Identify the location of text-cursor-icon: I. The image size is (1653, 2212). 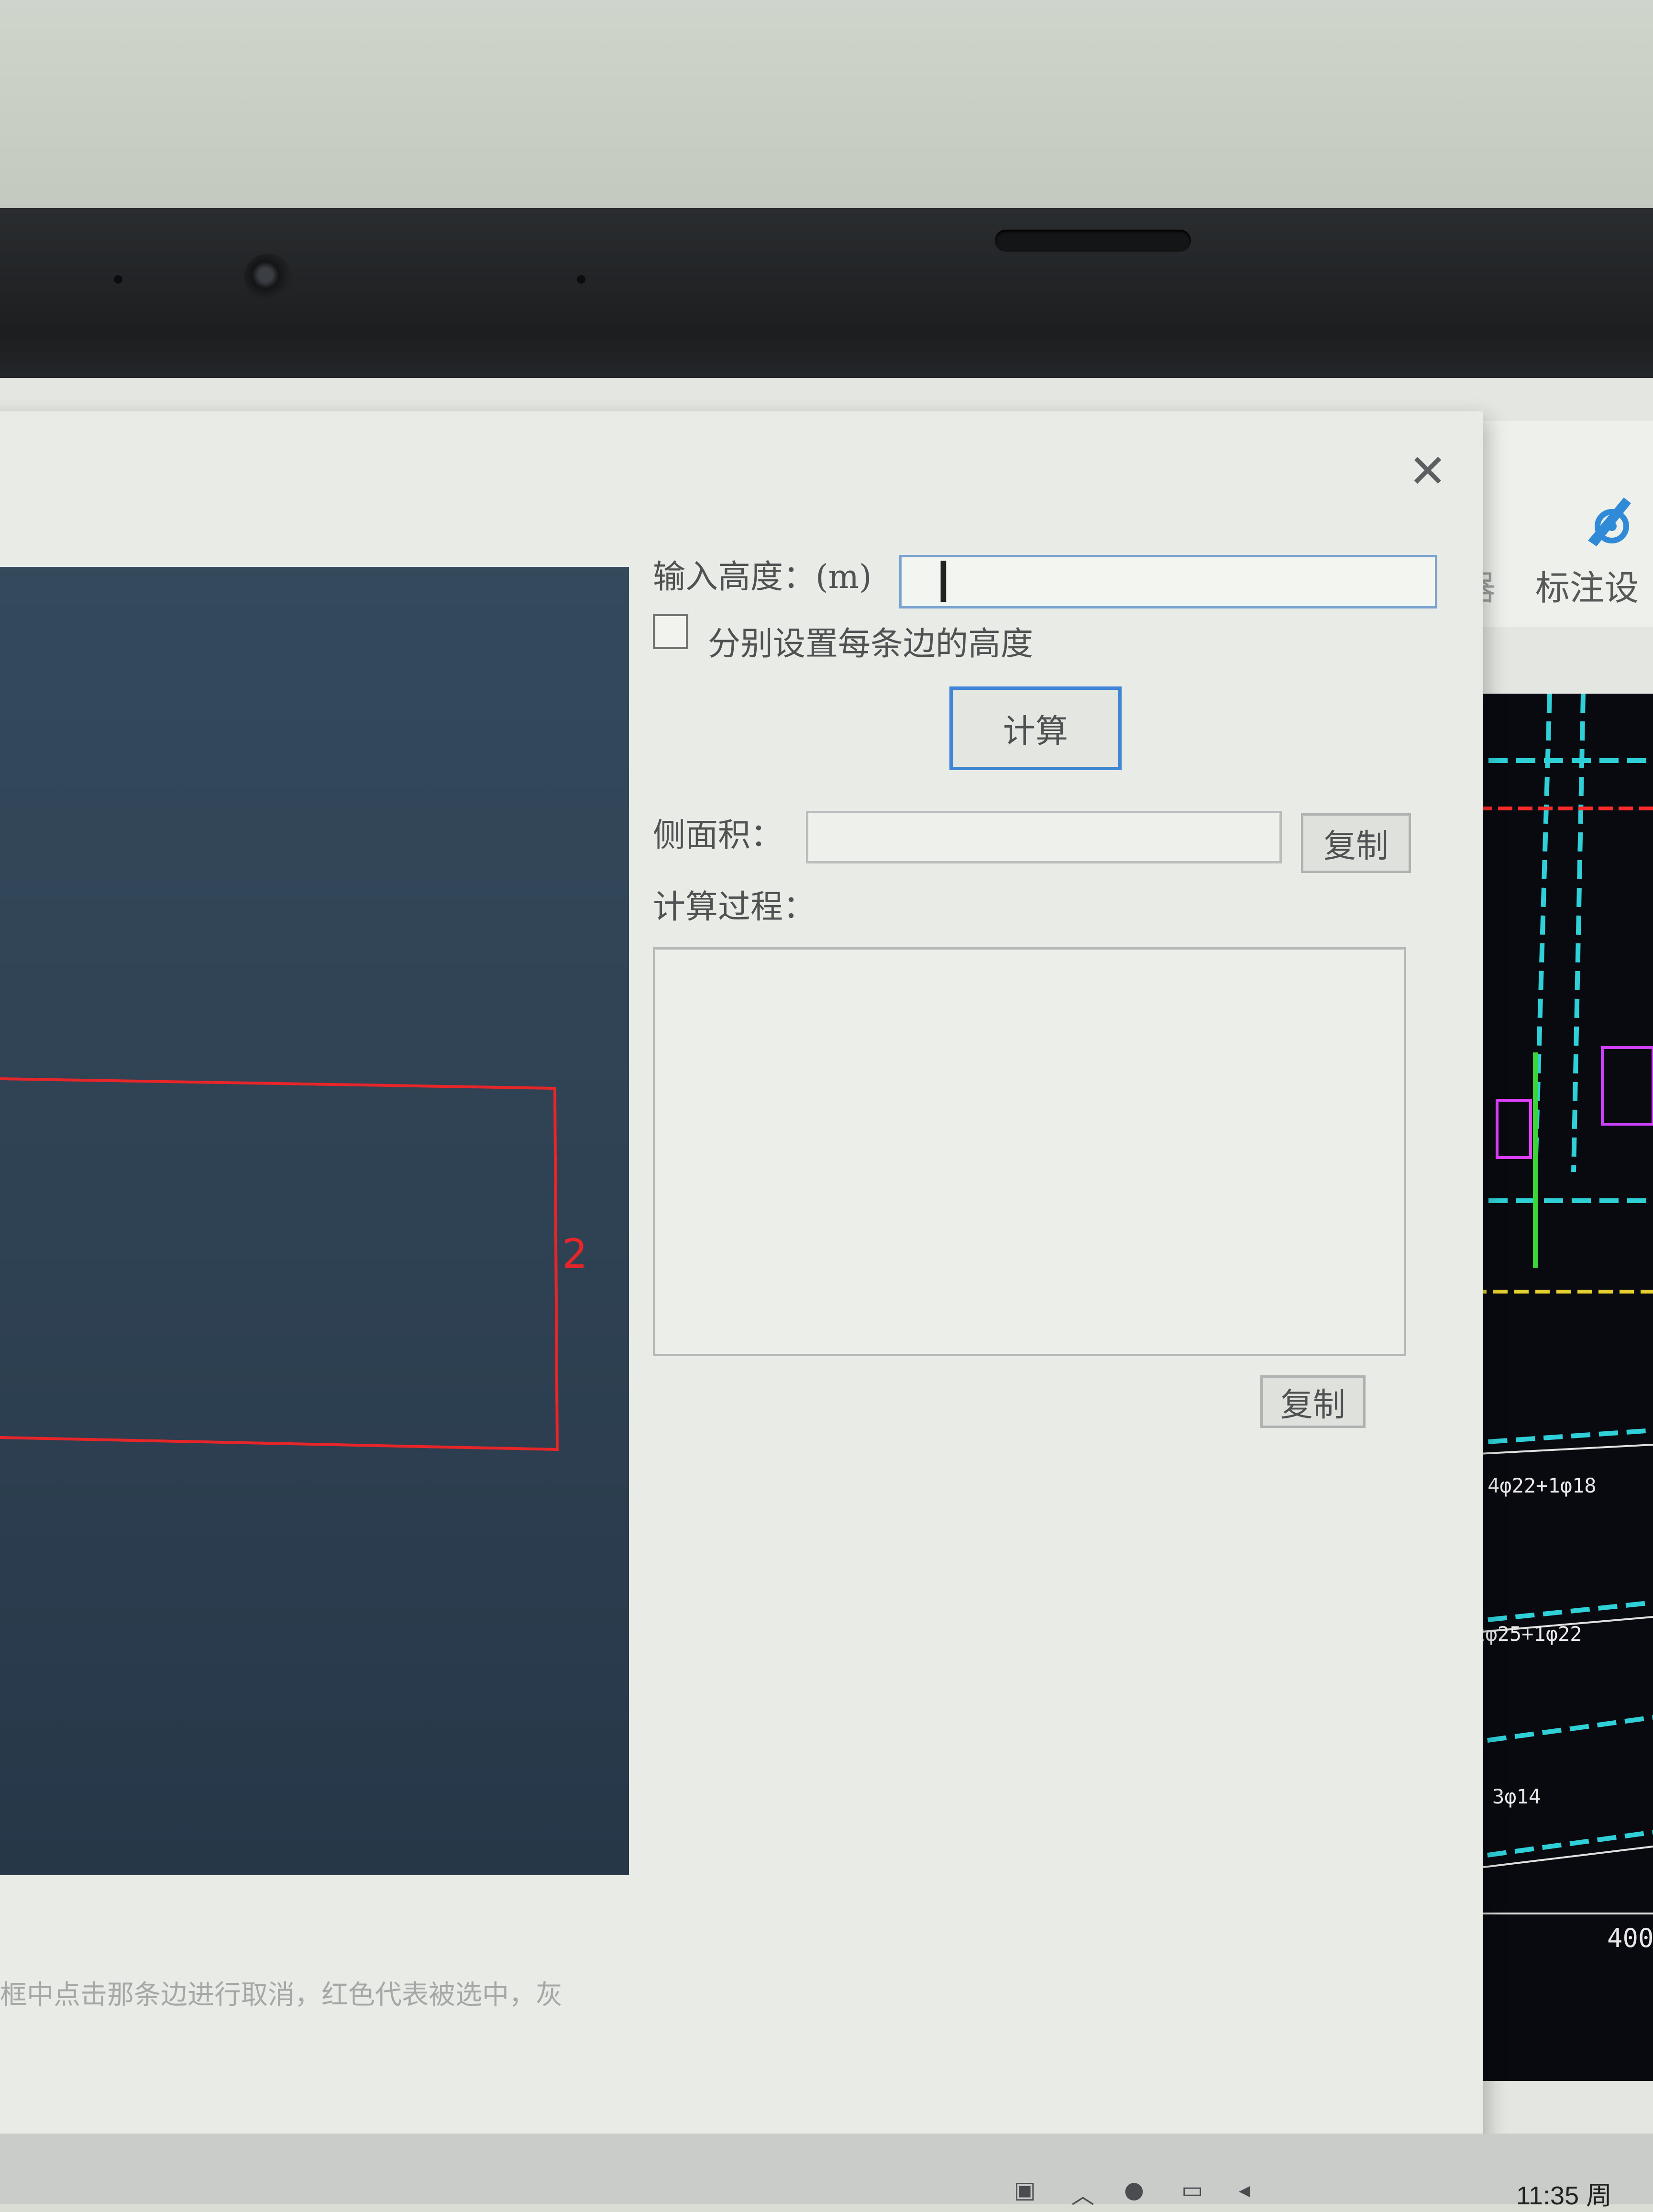
(943, 582).